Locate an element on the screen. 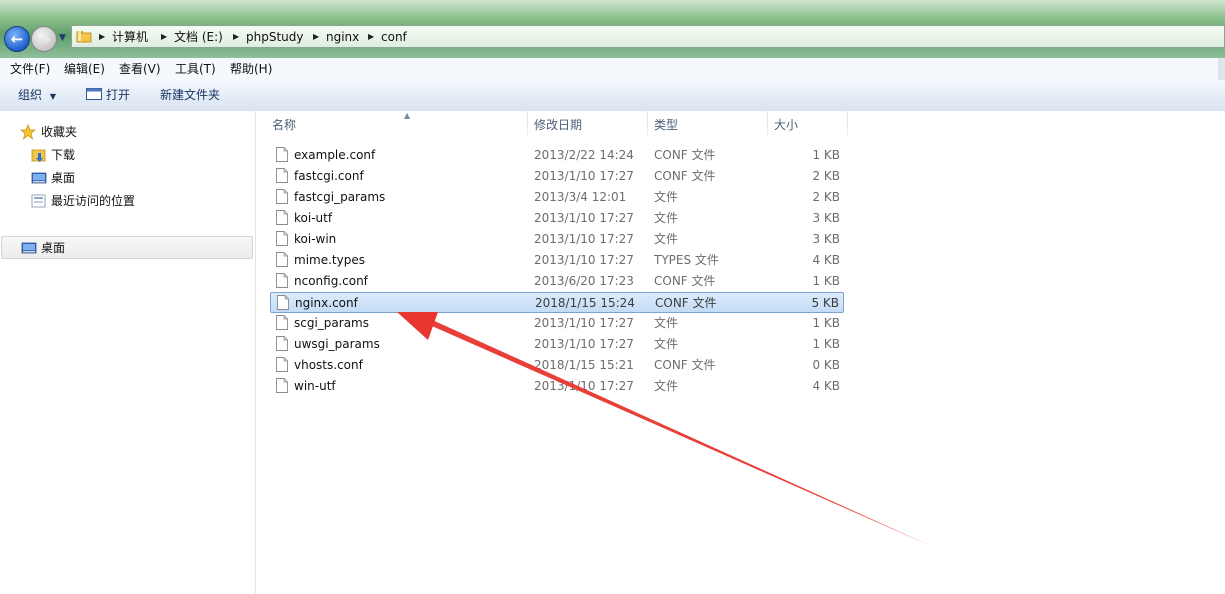 This screenshot has height=594, width=1225. file-row: nginx.conf 2018/1/15 15:24 CONF 文件 5 KB is located at coordinates (557, 302).